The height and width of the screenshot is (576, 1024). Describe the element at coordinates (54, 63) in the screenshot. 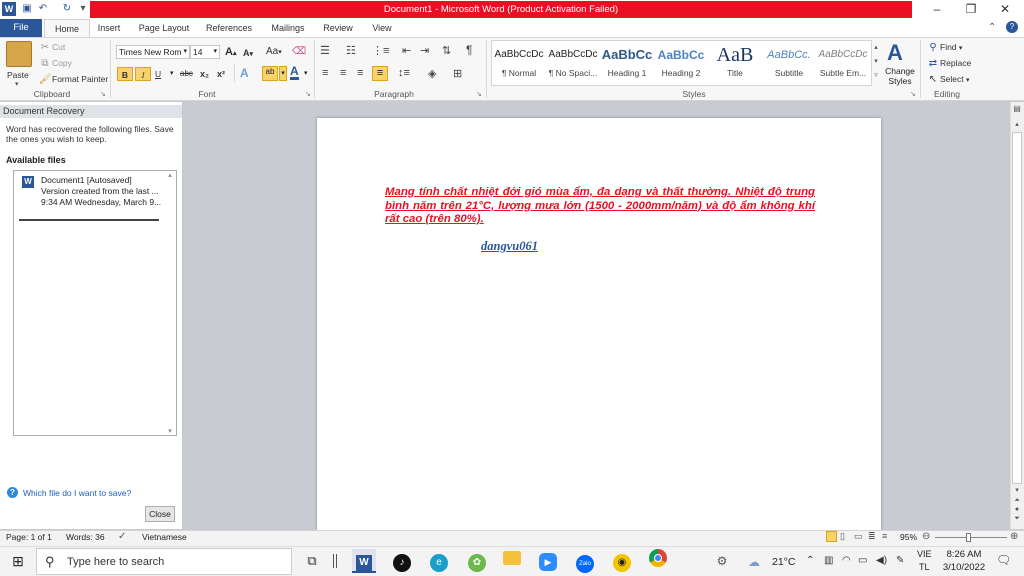

I see `copy-button: ⧉ Copy` at that location.